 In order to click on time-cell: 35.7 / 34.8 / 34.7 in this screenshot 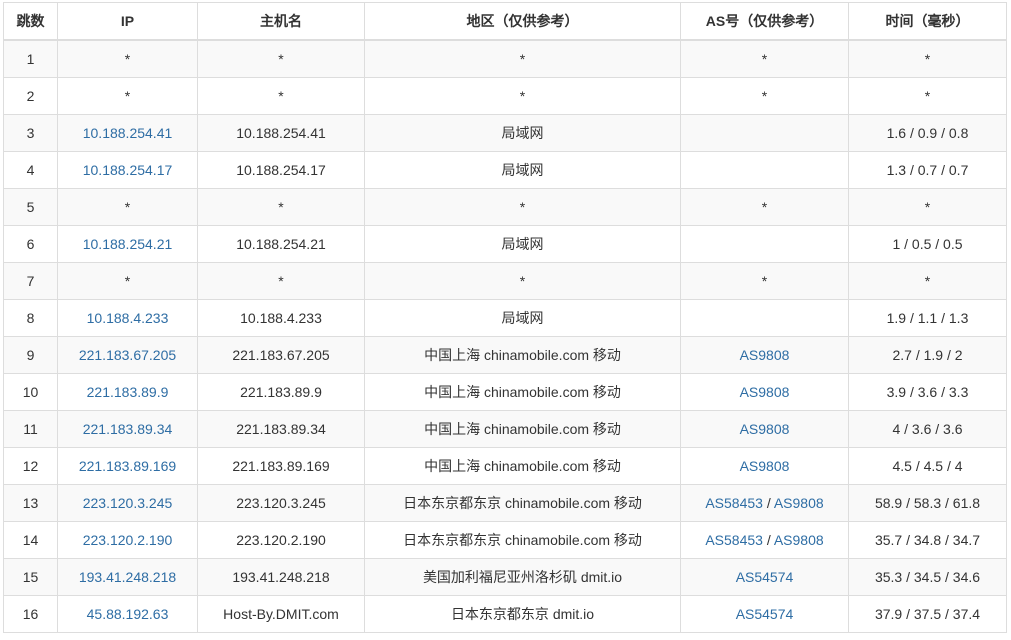, I will do `click(927, 540)`.